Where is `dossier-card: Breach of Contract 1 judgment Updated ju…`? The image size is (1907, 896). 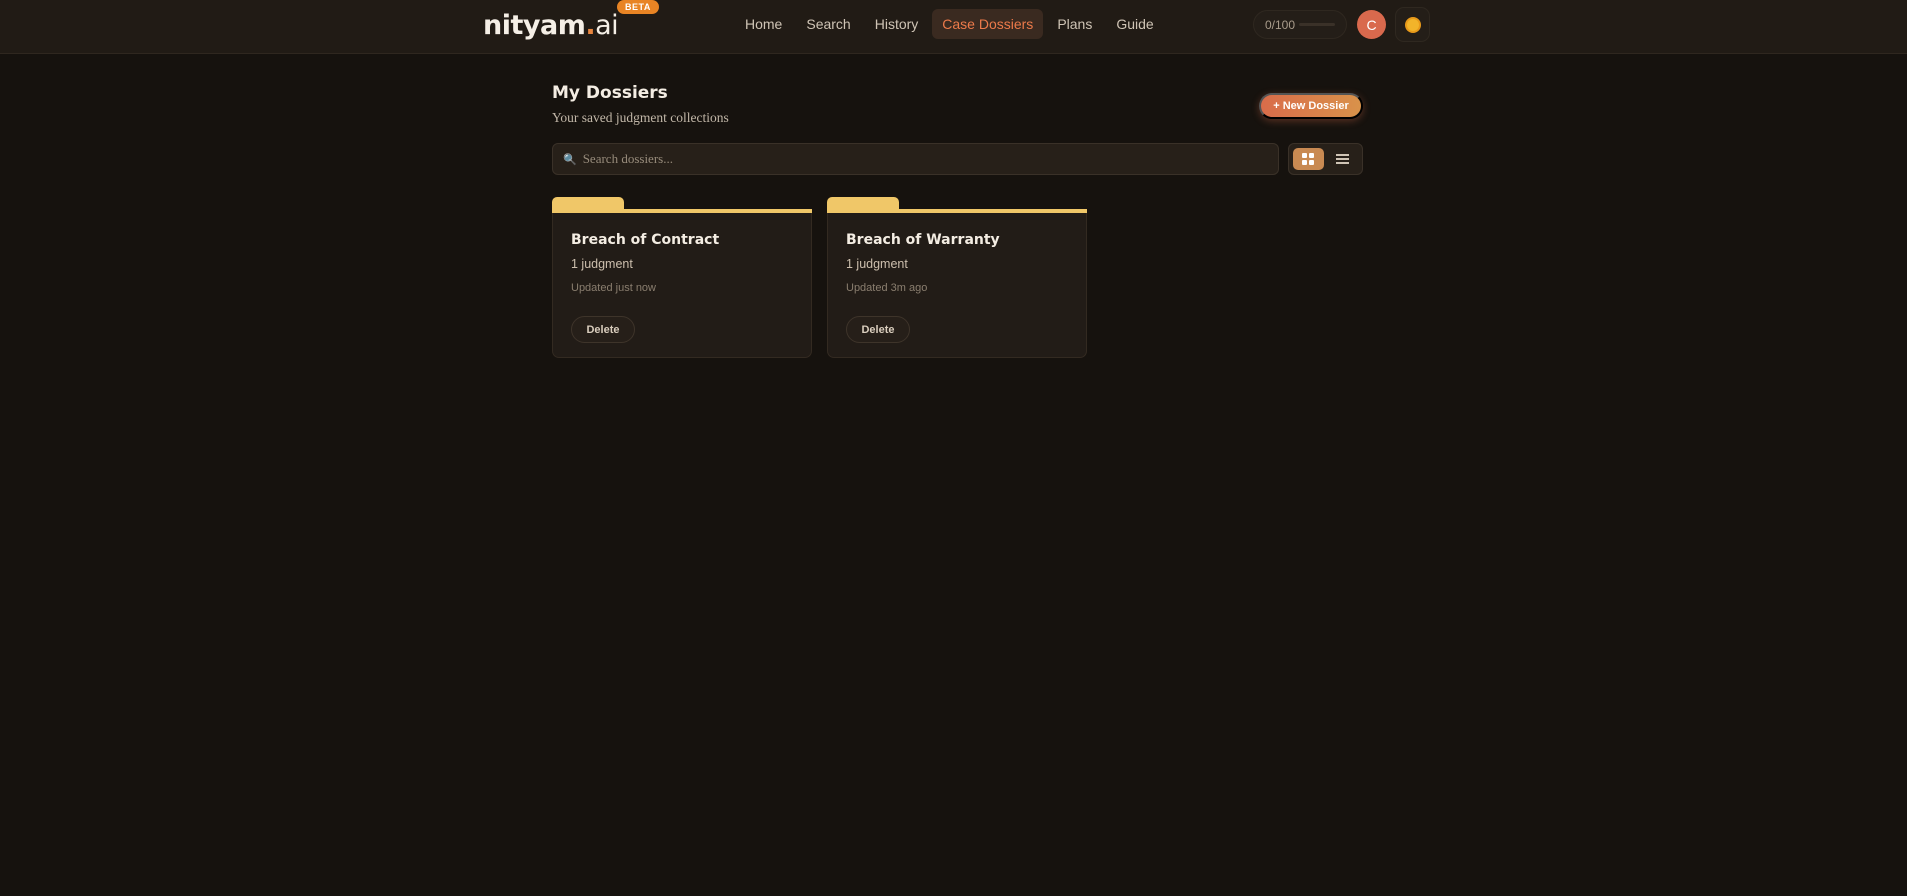
dossier-card: Breach of Contract 1 judgment Updated ju… is located at coordinates (682, 277).